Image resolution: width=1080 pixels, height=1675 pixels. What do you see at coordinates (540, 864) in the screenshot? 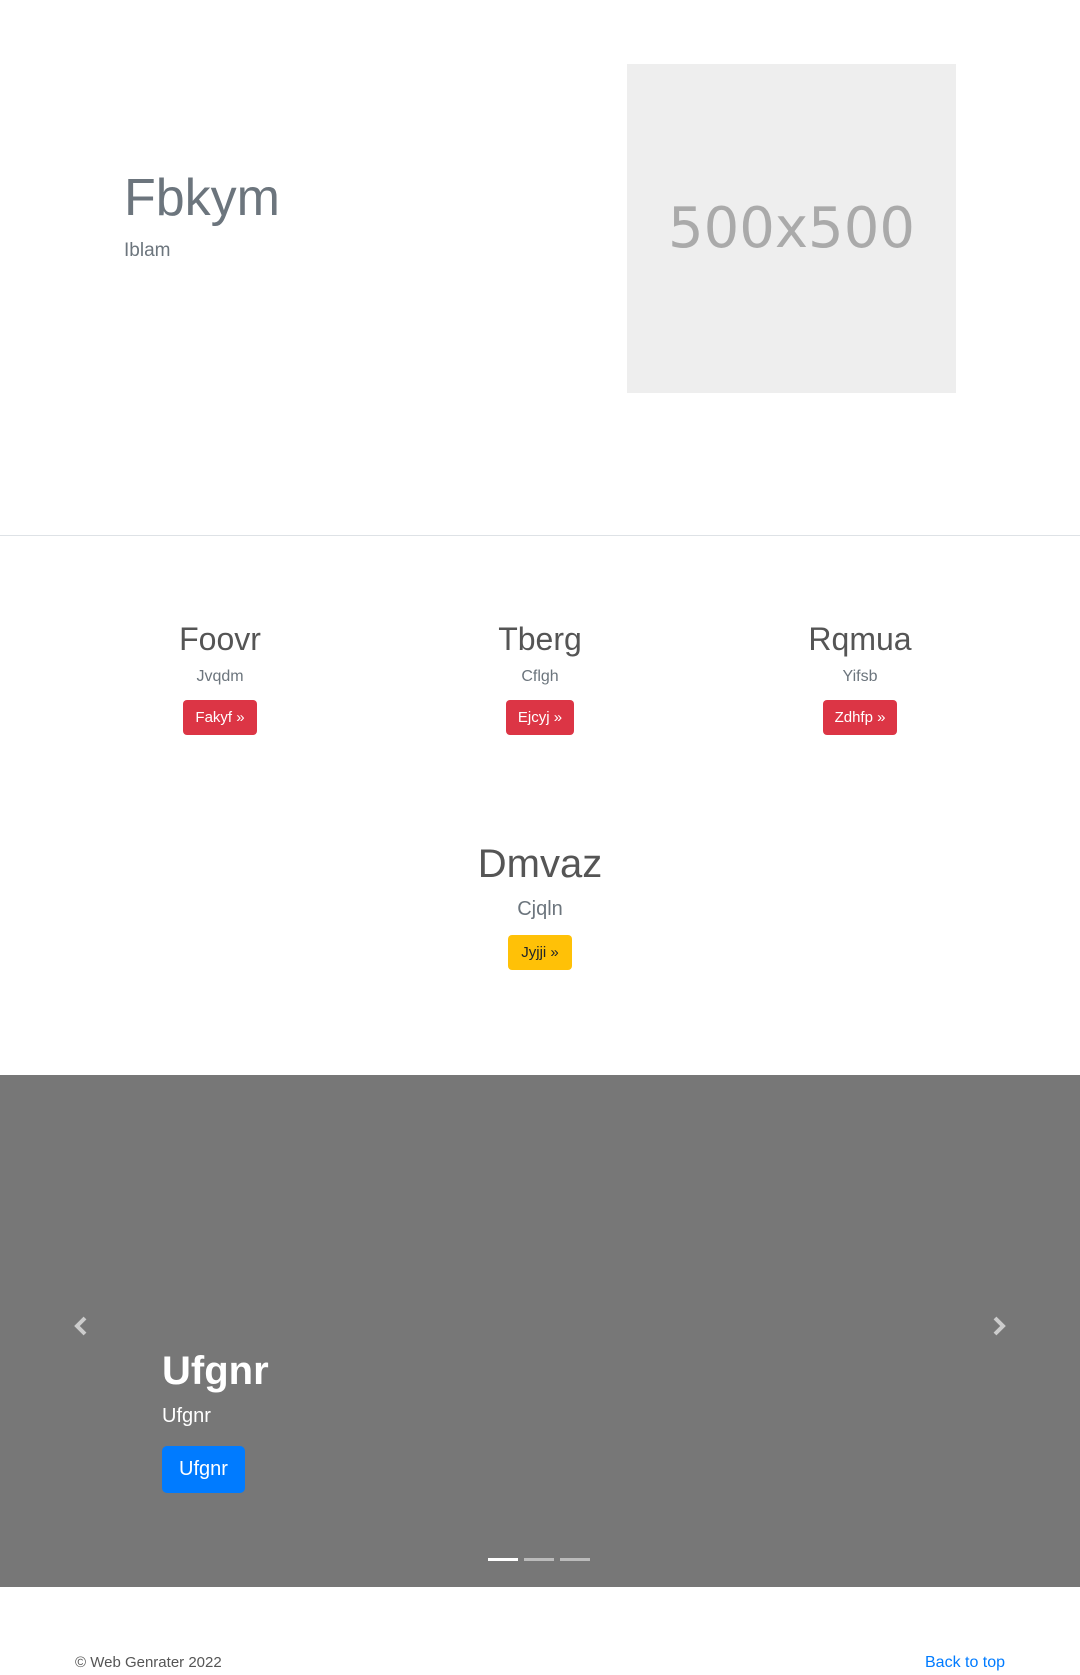
I see `feature-center-title: Dmvaz` at bounding box center [540, 864].